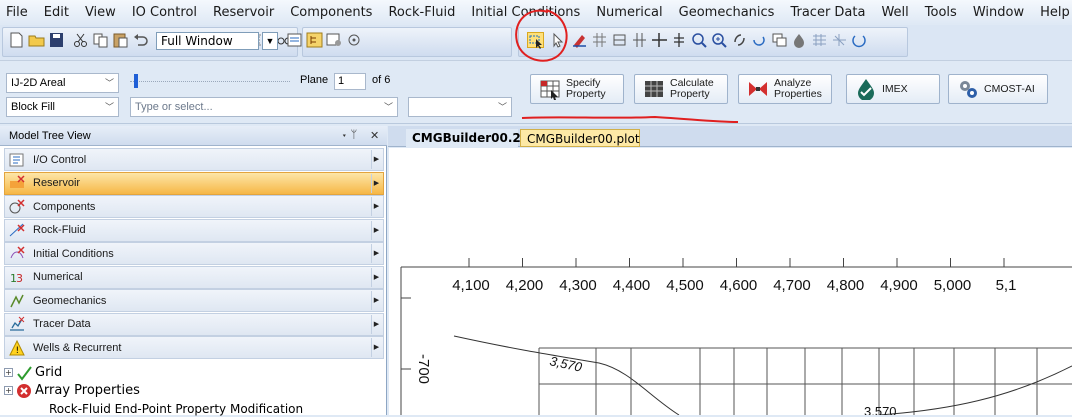  What do you see at coordinates (460, 107) in the screenshot?
I see `property-value-combo: ﹀` at bounding box center [460, 107].